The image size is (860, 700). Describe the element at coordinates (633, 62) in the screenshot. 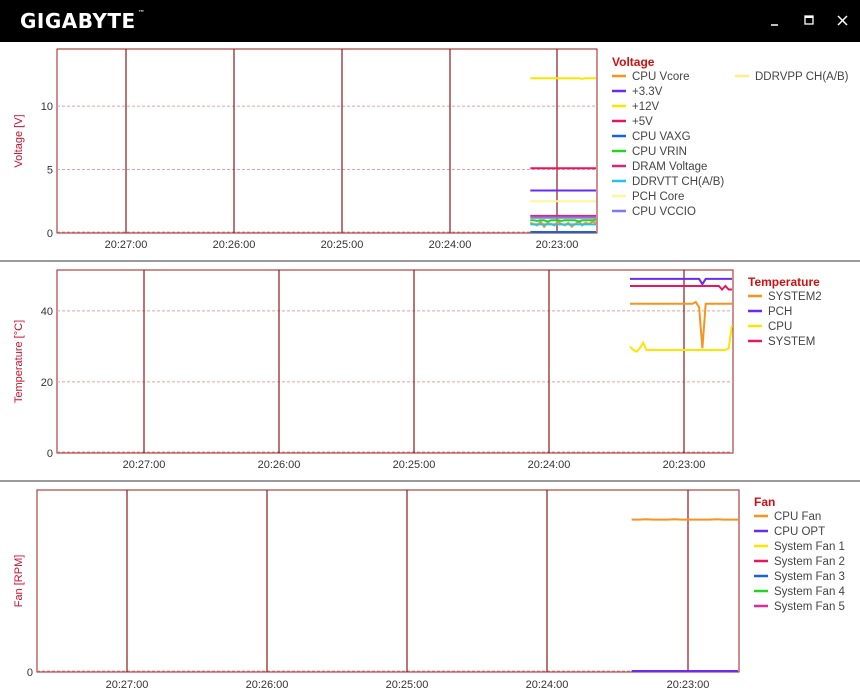

I see `legend-title: Voltage` at that location.